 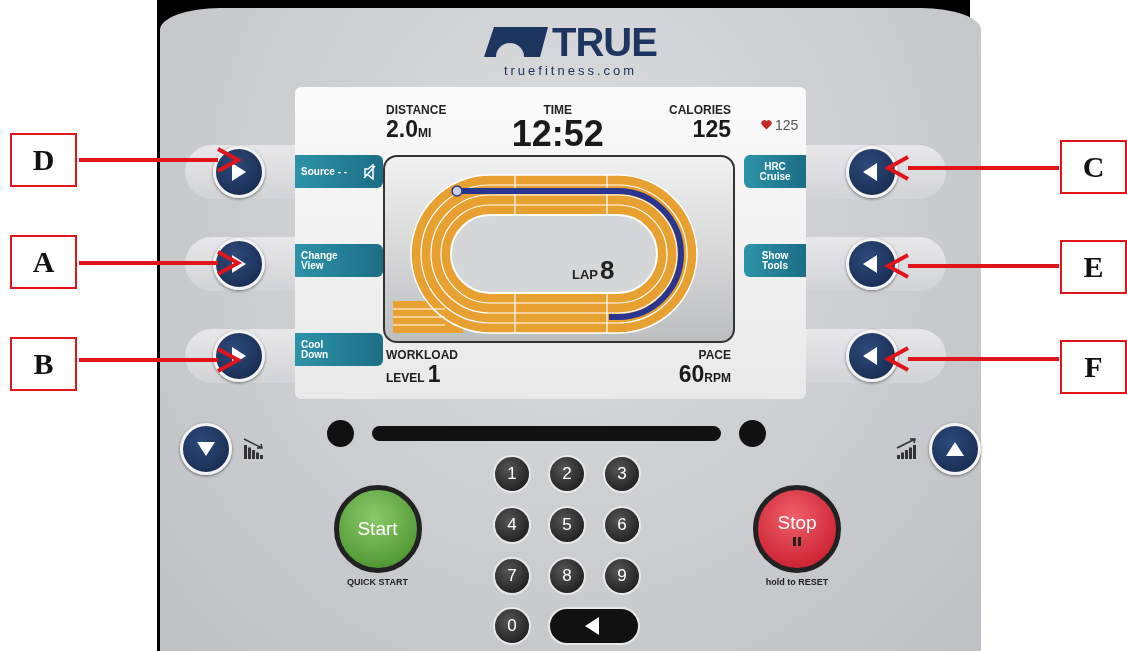 I want to click on stat-value: 12:52, so click(x=557, y=134).